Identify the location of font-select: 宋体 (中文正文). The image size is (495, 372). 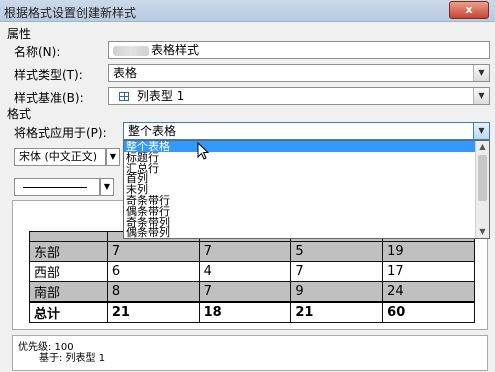
(60, 157).